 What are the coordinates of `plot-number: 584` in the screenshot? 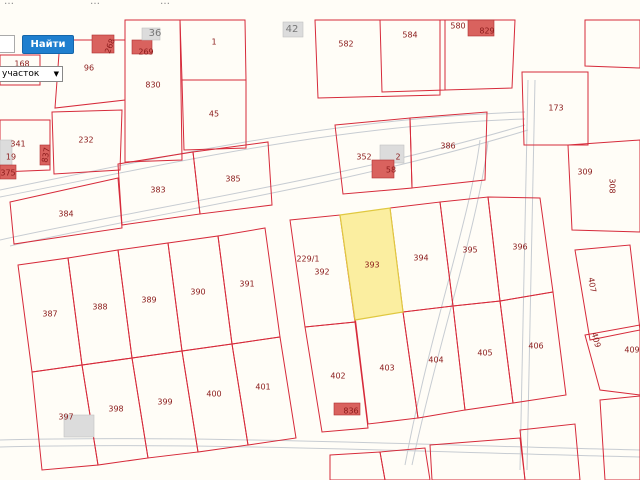 It's located at (409, 35).